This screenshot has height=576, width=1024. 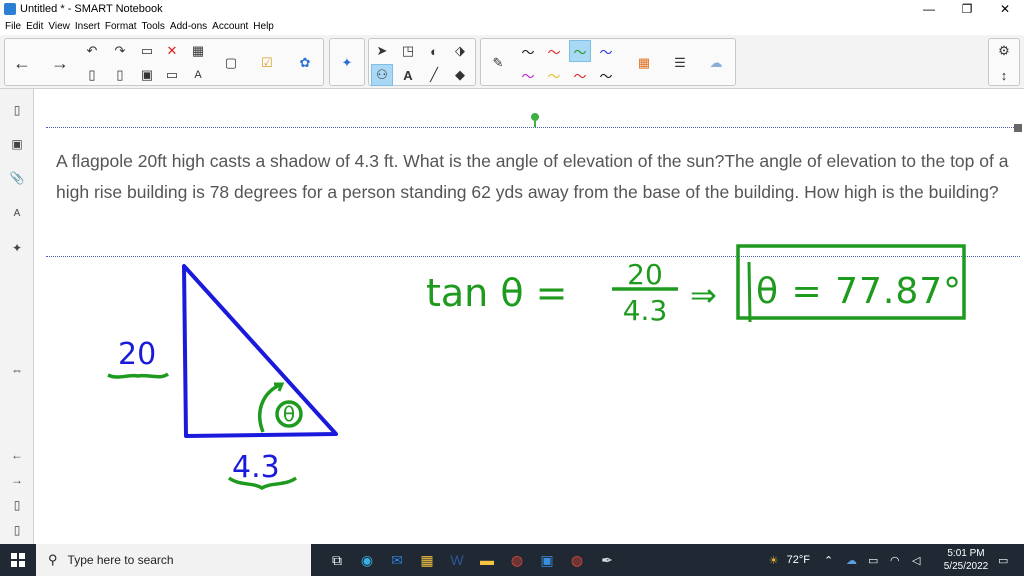 I want to click on onedrive-icon: ☁, so click(x=857, y=560).